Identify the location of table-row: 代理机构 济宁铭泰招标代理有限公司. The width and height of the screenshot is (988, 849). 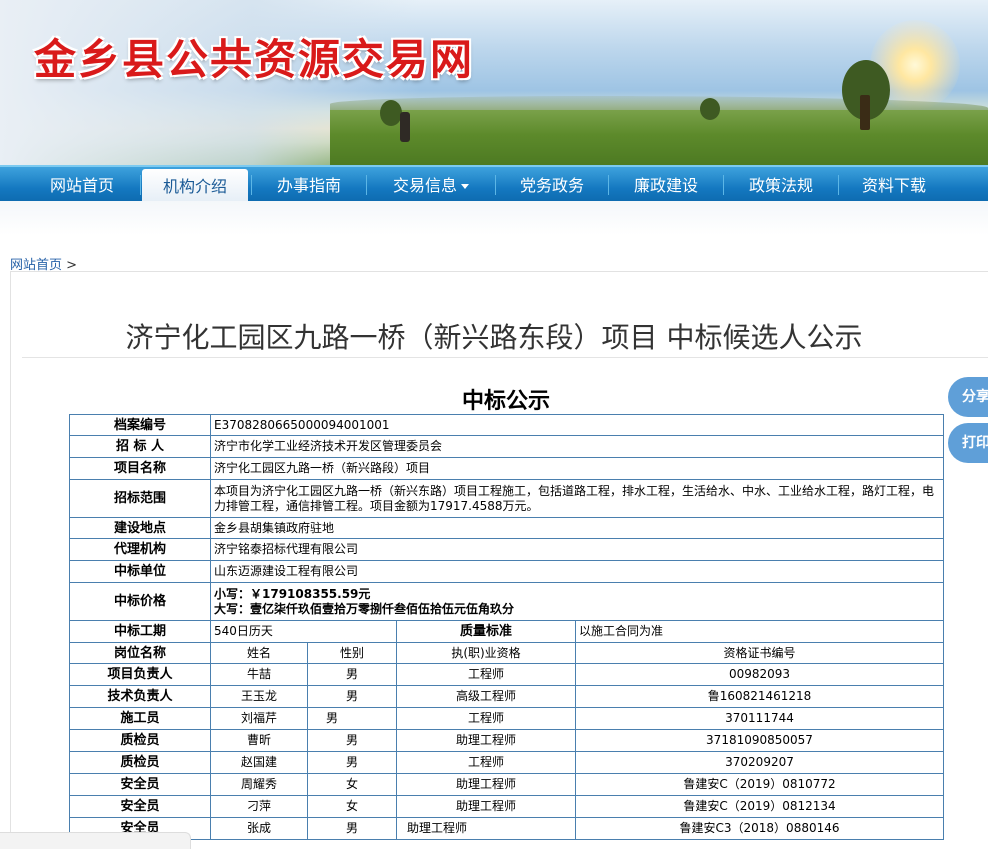
(506, 549).